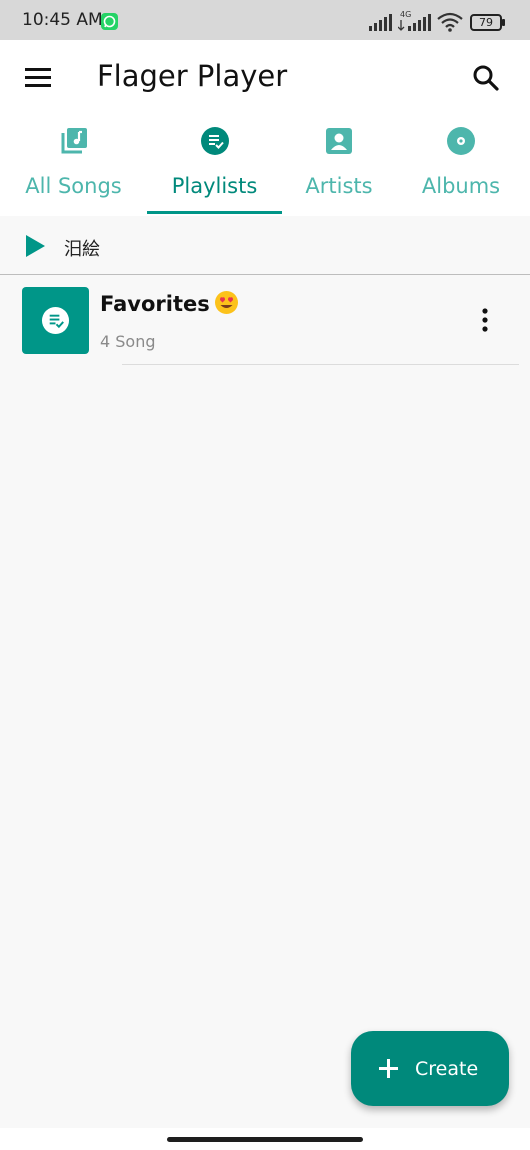 The image size is (530, 1150). Describe the element at coordinates (339, 141) in the screenshot. I see `person-box-icon` at that location.